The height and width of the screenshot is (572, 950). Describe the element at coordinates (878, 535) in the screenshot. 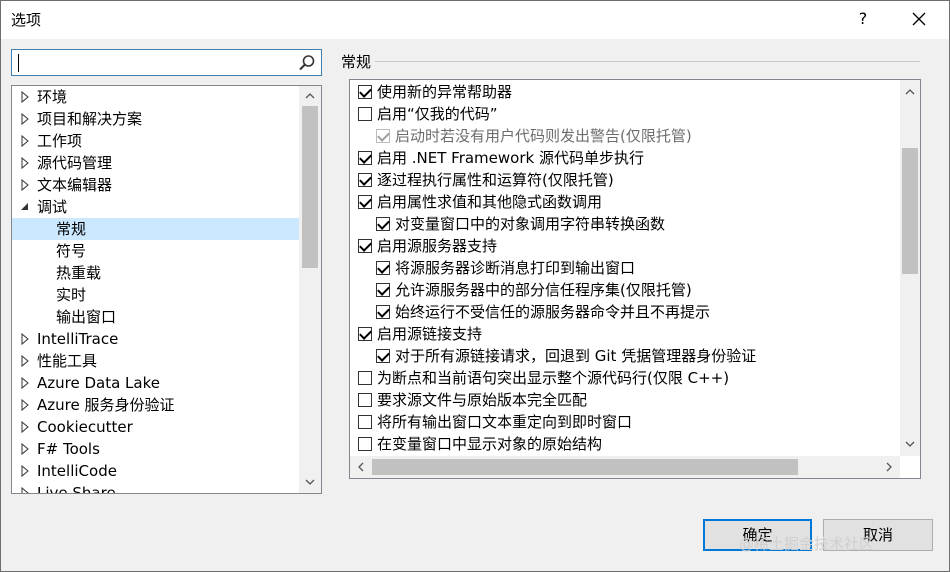

I see `cancel-button: 取消` at that location.